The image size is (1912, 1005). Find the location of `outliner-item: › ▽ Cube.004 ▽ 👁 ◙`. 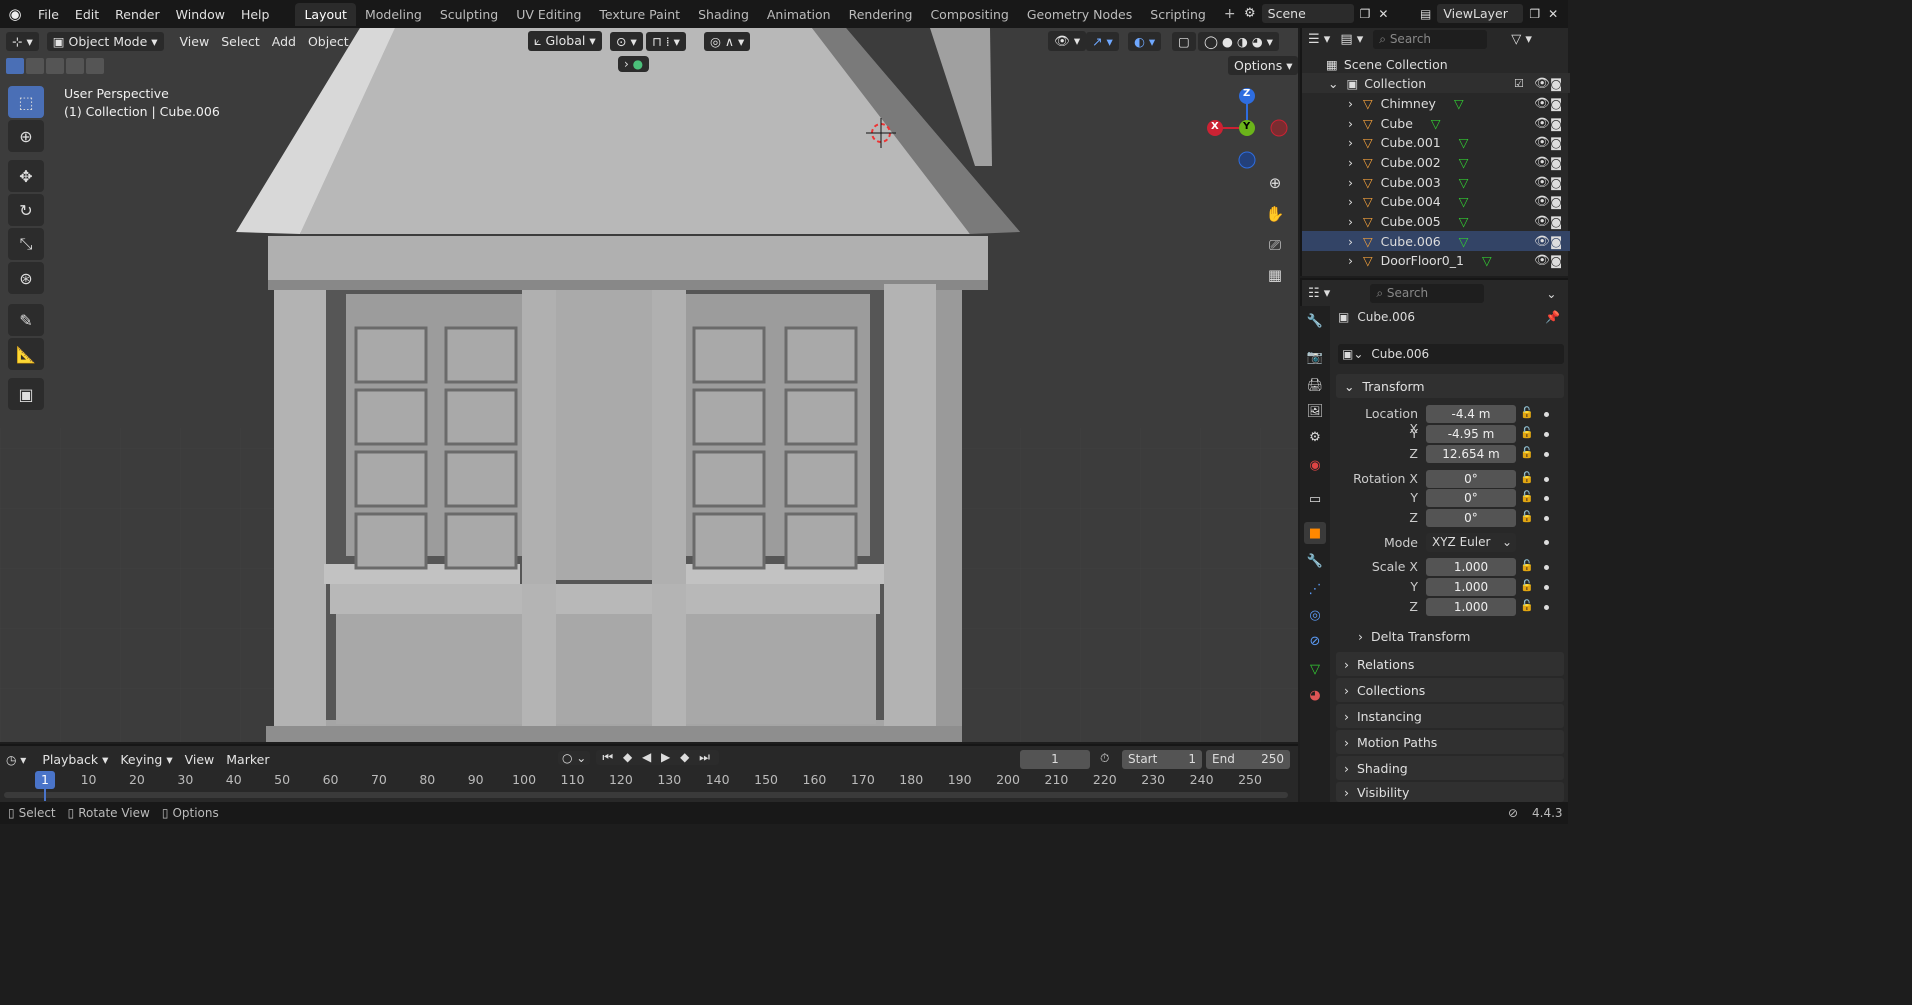

outliner-item: › ▽ Cube.004 ▽ 👁 ◙ is located at coordinates (1436, 201).